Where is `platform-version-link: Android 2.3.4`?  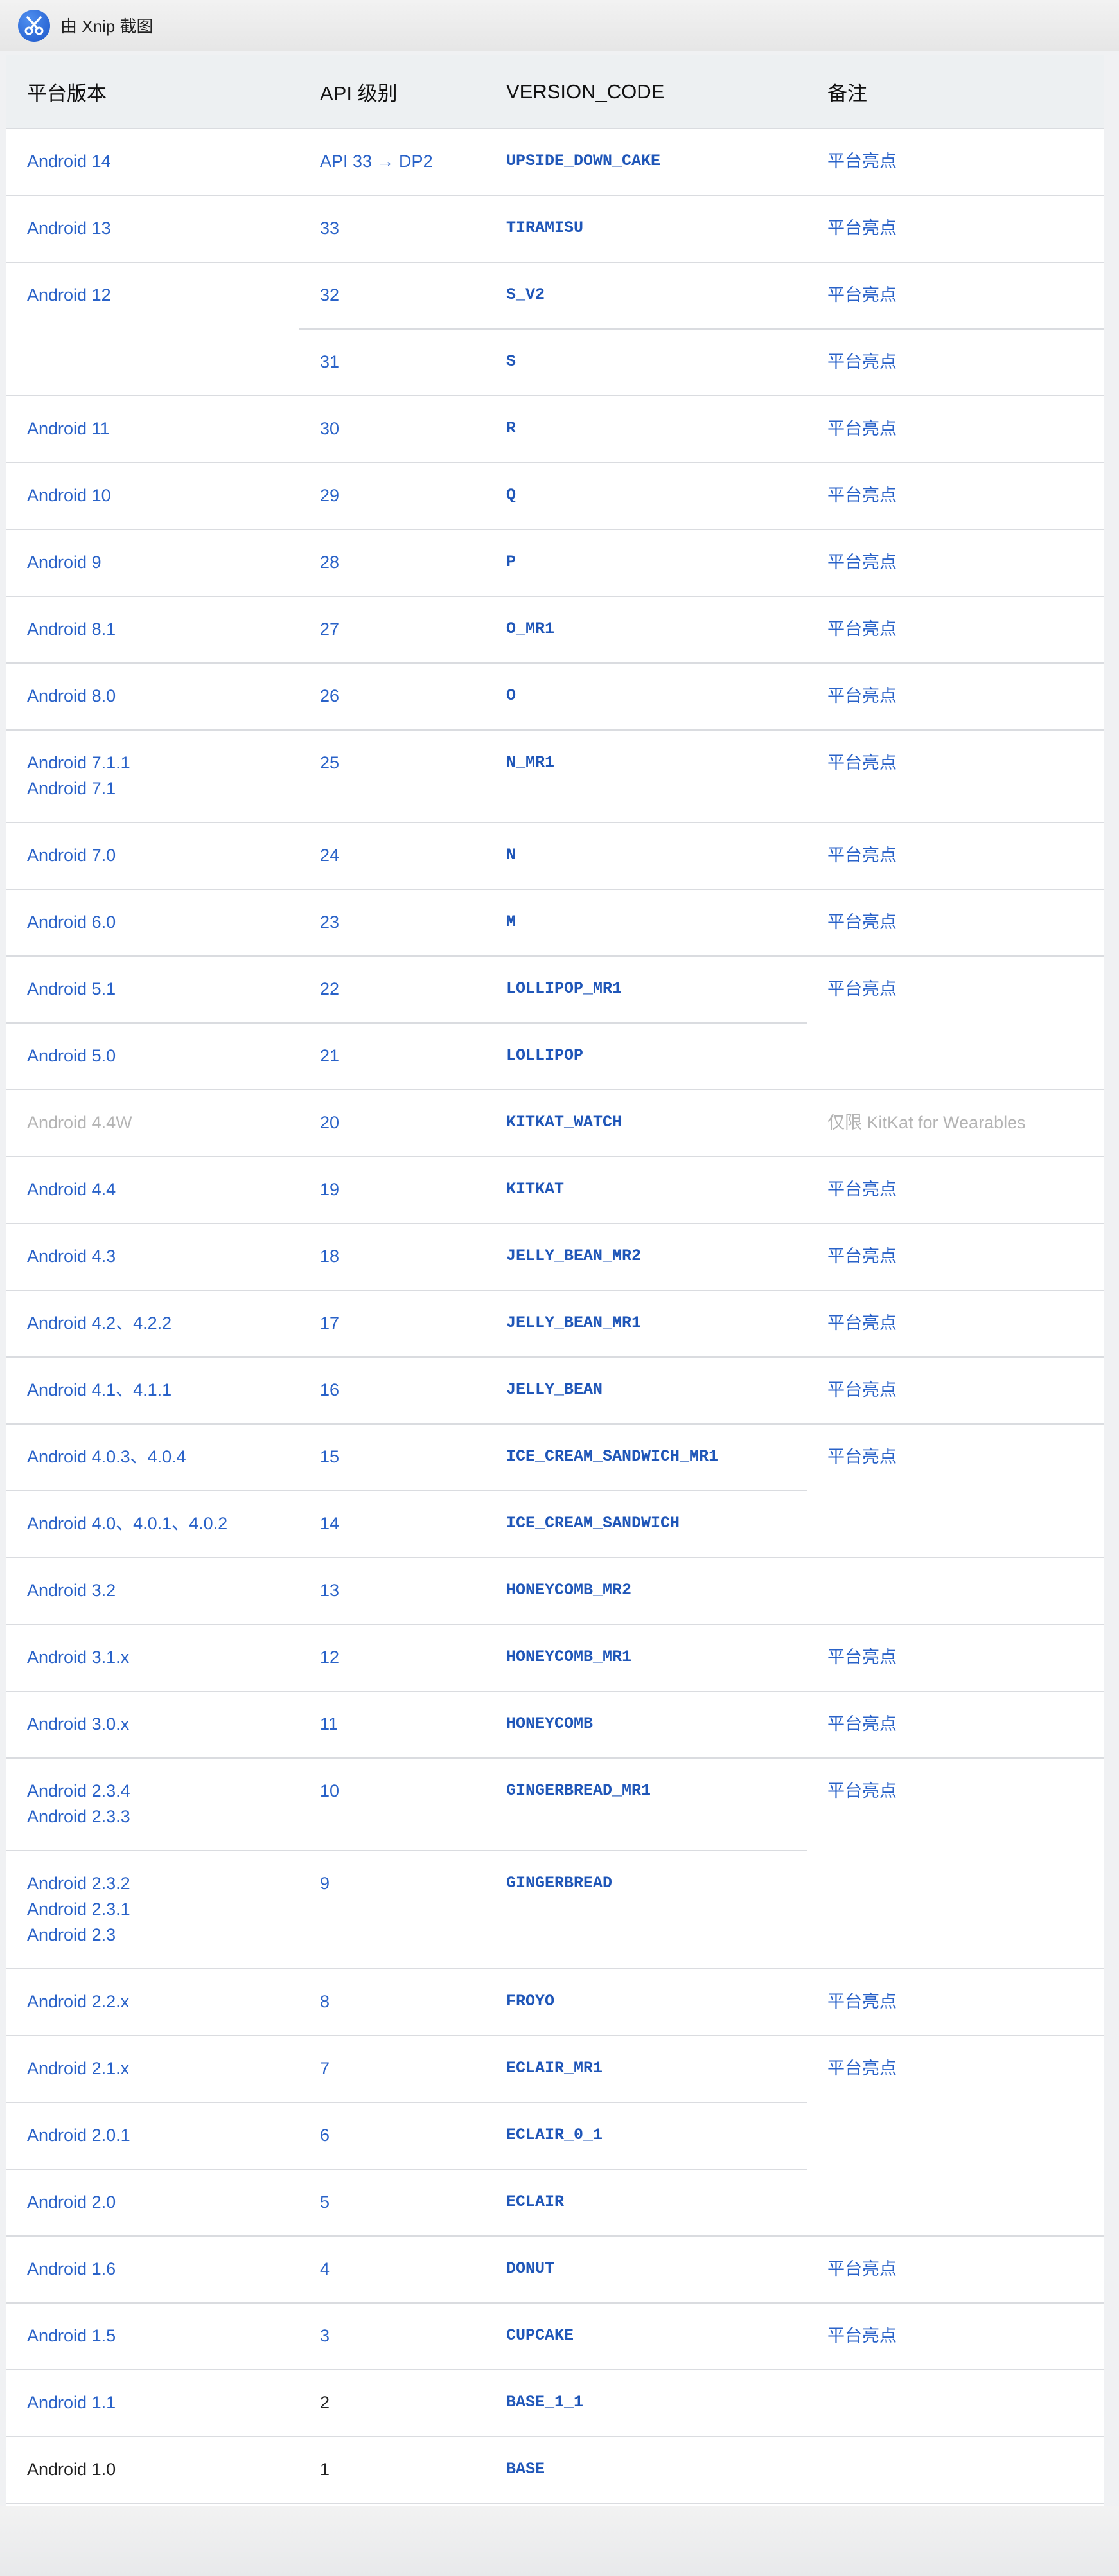
platform-version-link: Android 2.3.4 is located at coordinates (163, 1791).